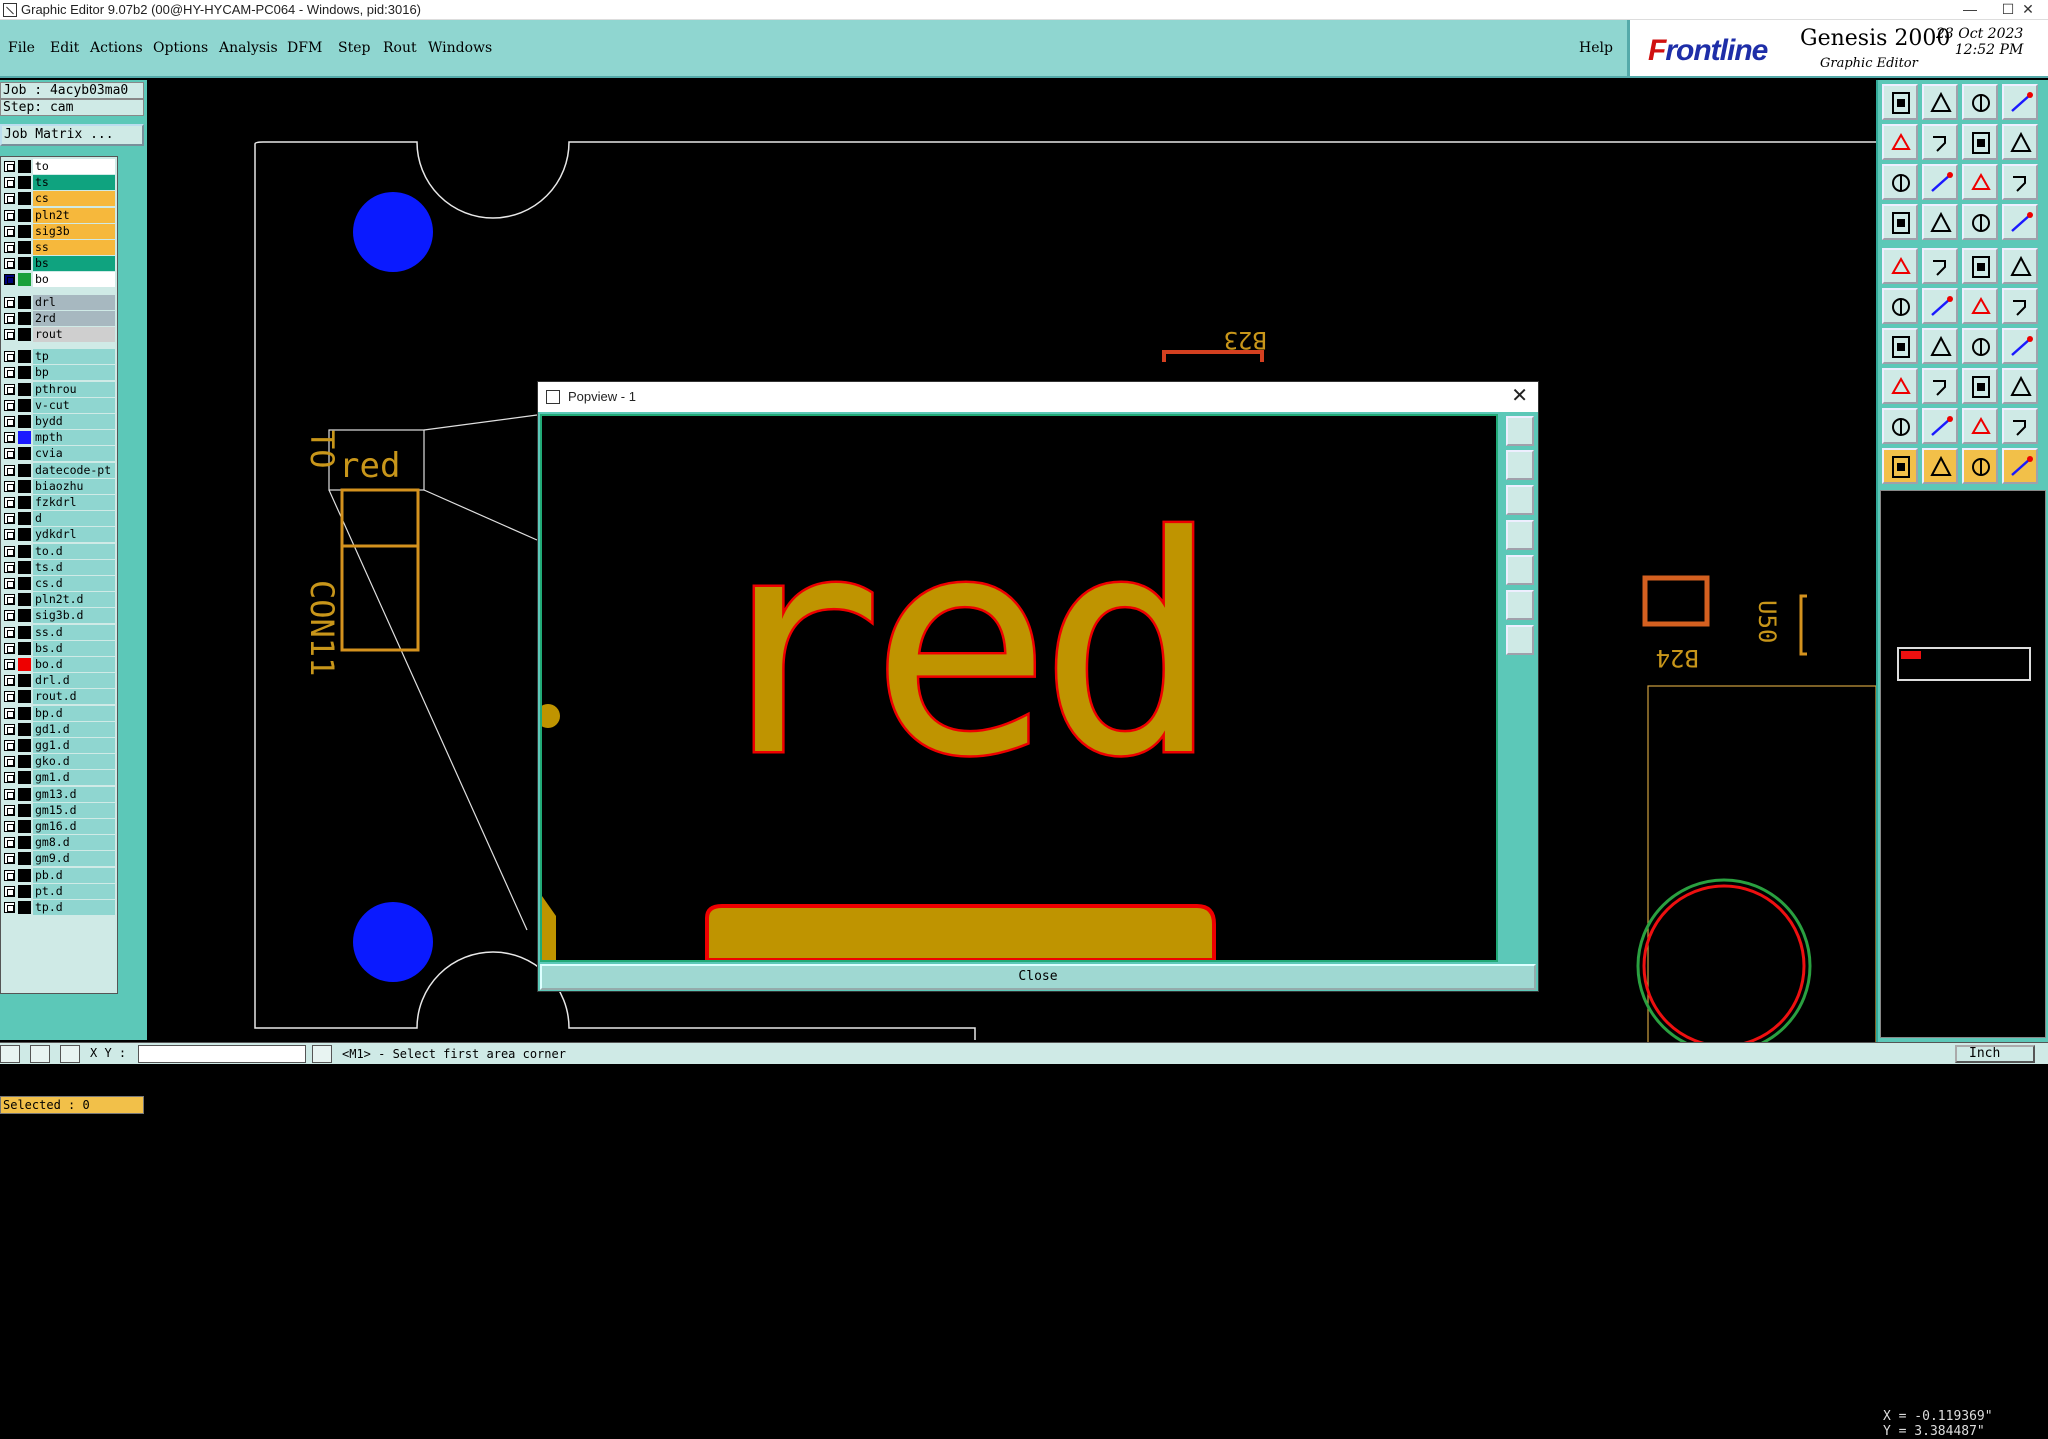 This screenshot has height=1439, width=2048. Describe the element at coordinates (74, 907) in the screenshot. I see `layer-name: tp.d` at that location.